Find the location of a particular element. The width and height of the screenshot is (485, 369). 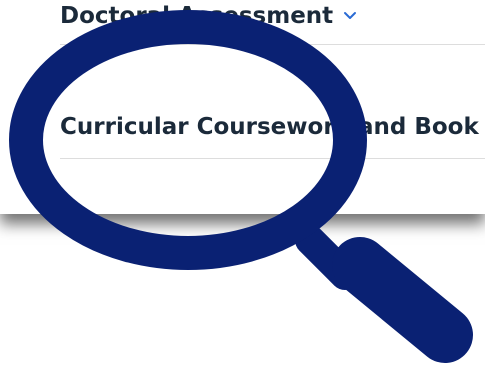

menu-item-label: Curricular Coursework and Book is located at coordinates (269, 127).